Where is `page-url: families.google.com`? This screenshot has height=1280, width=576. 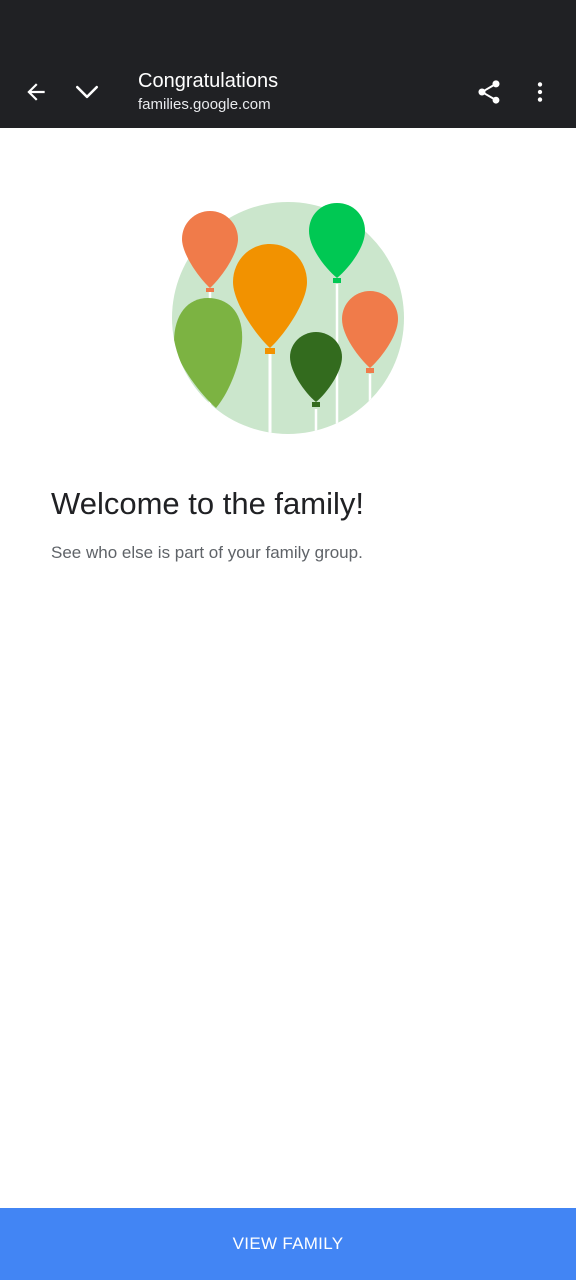 page-url: families.google.com is located at coordinates (204, 104).